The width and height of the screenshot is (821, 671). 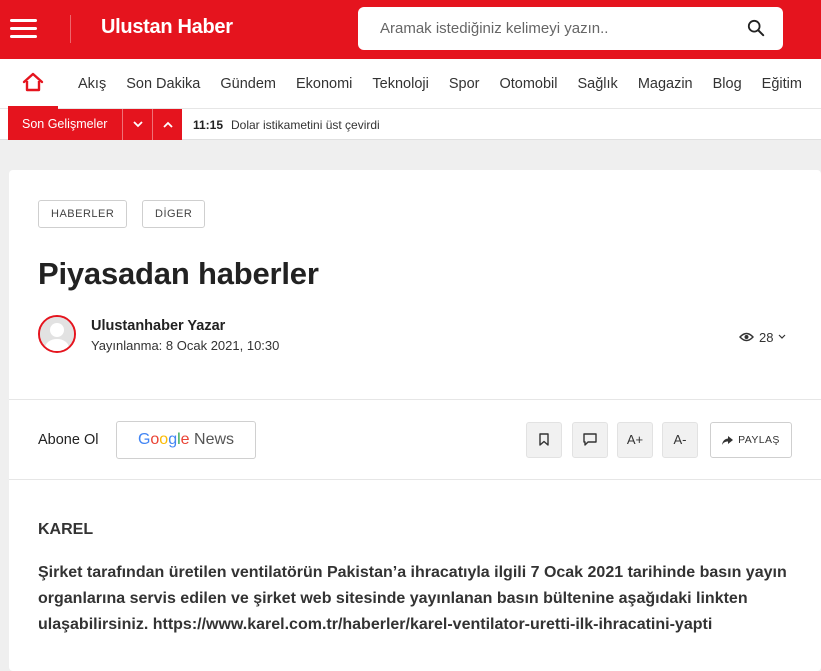 I want to click on view-count-value: 28, so click(x=766, y=337).